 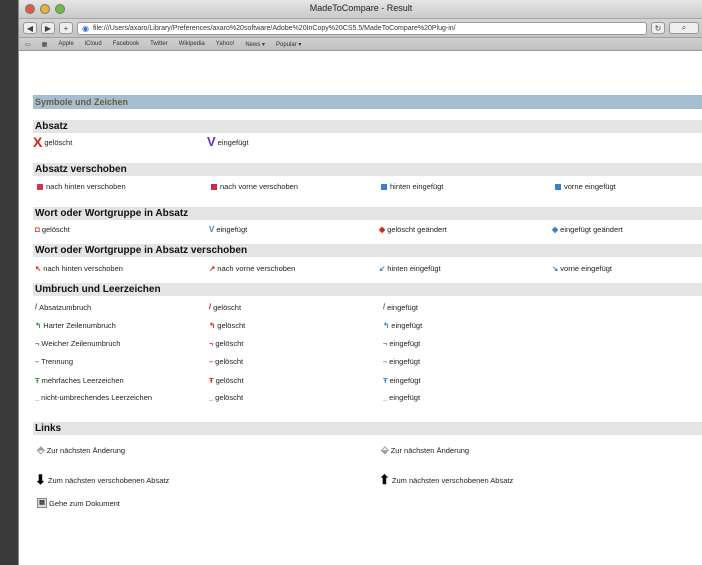 I want to click on break-row-inserted: ↰ eingefügt, so click(x=403, y=325).